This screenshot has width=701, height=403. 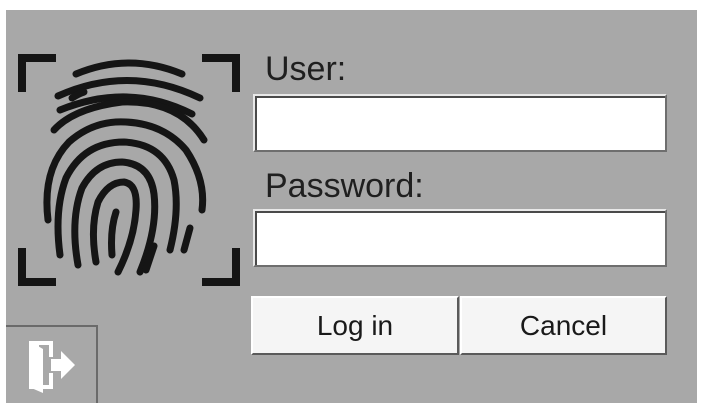 I want to click on user-input, so click(x=460, y=123).